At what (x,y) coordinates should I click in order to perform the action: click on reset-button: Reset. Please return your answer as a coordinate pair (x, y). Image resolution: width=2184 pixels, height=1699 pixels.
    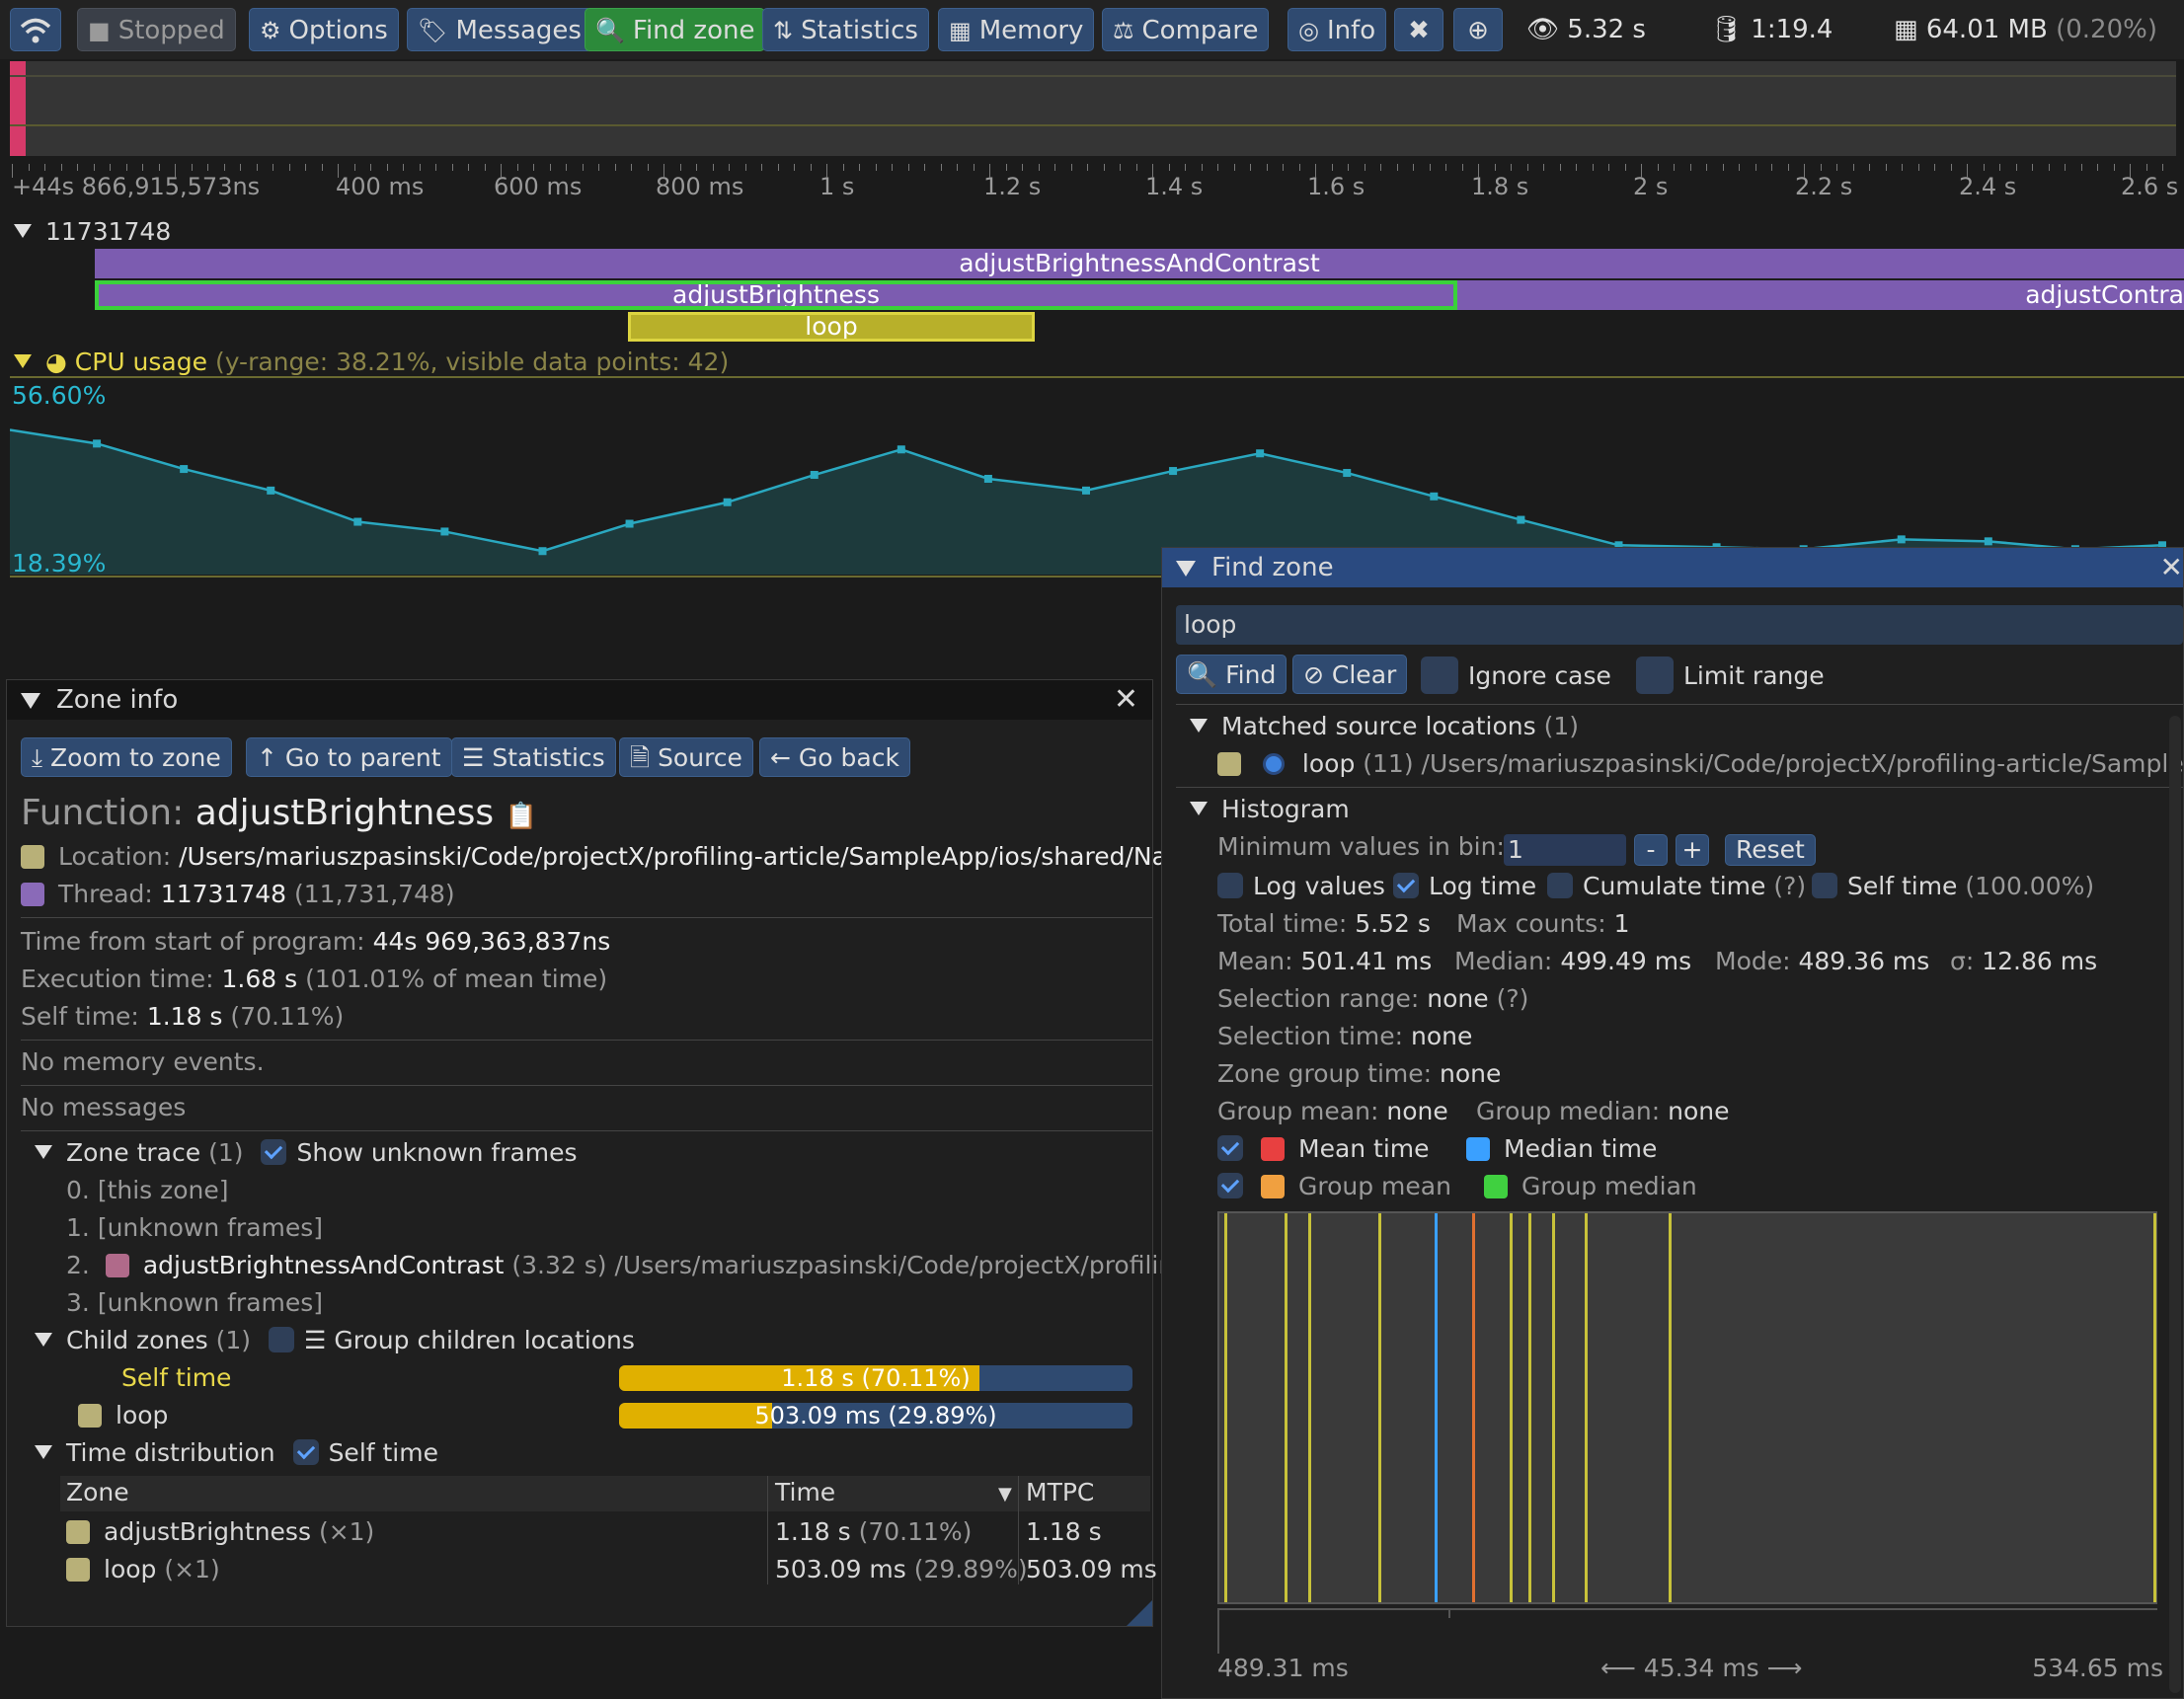
    Looking at the image, I should click on (1770, 850).